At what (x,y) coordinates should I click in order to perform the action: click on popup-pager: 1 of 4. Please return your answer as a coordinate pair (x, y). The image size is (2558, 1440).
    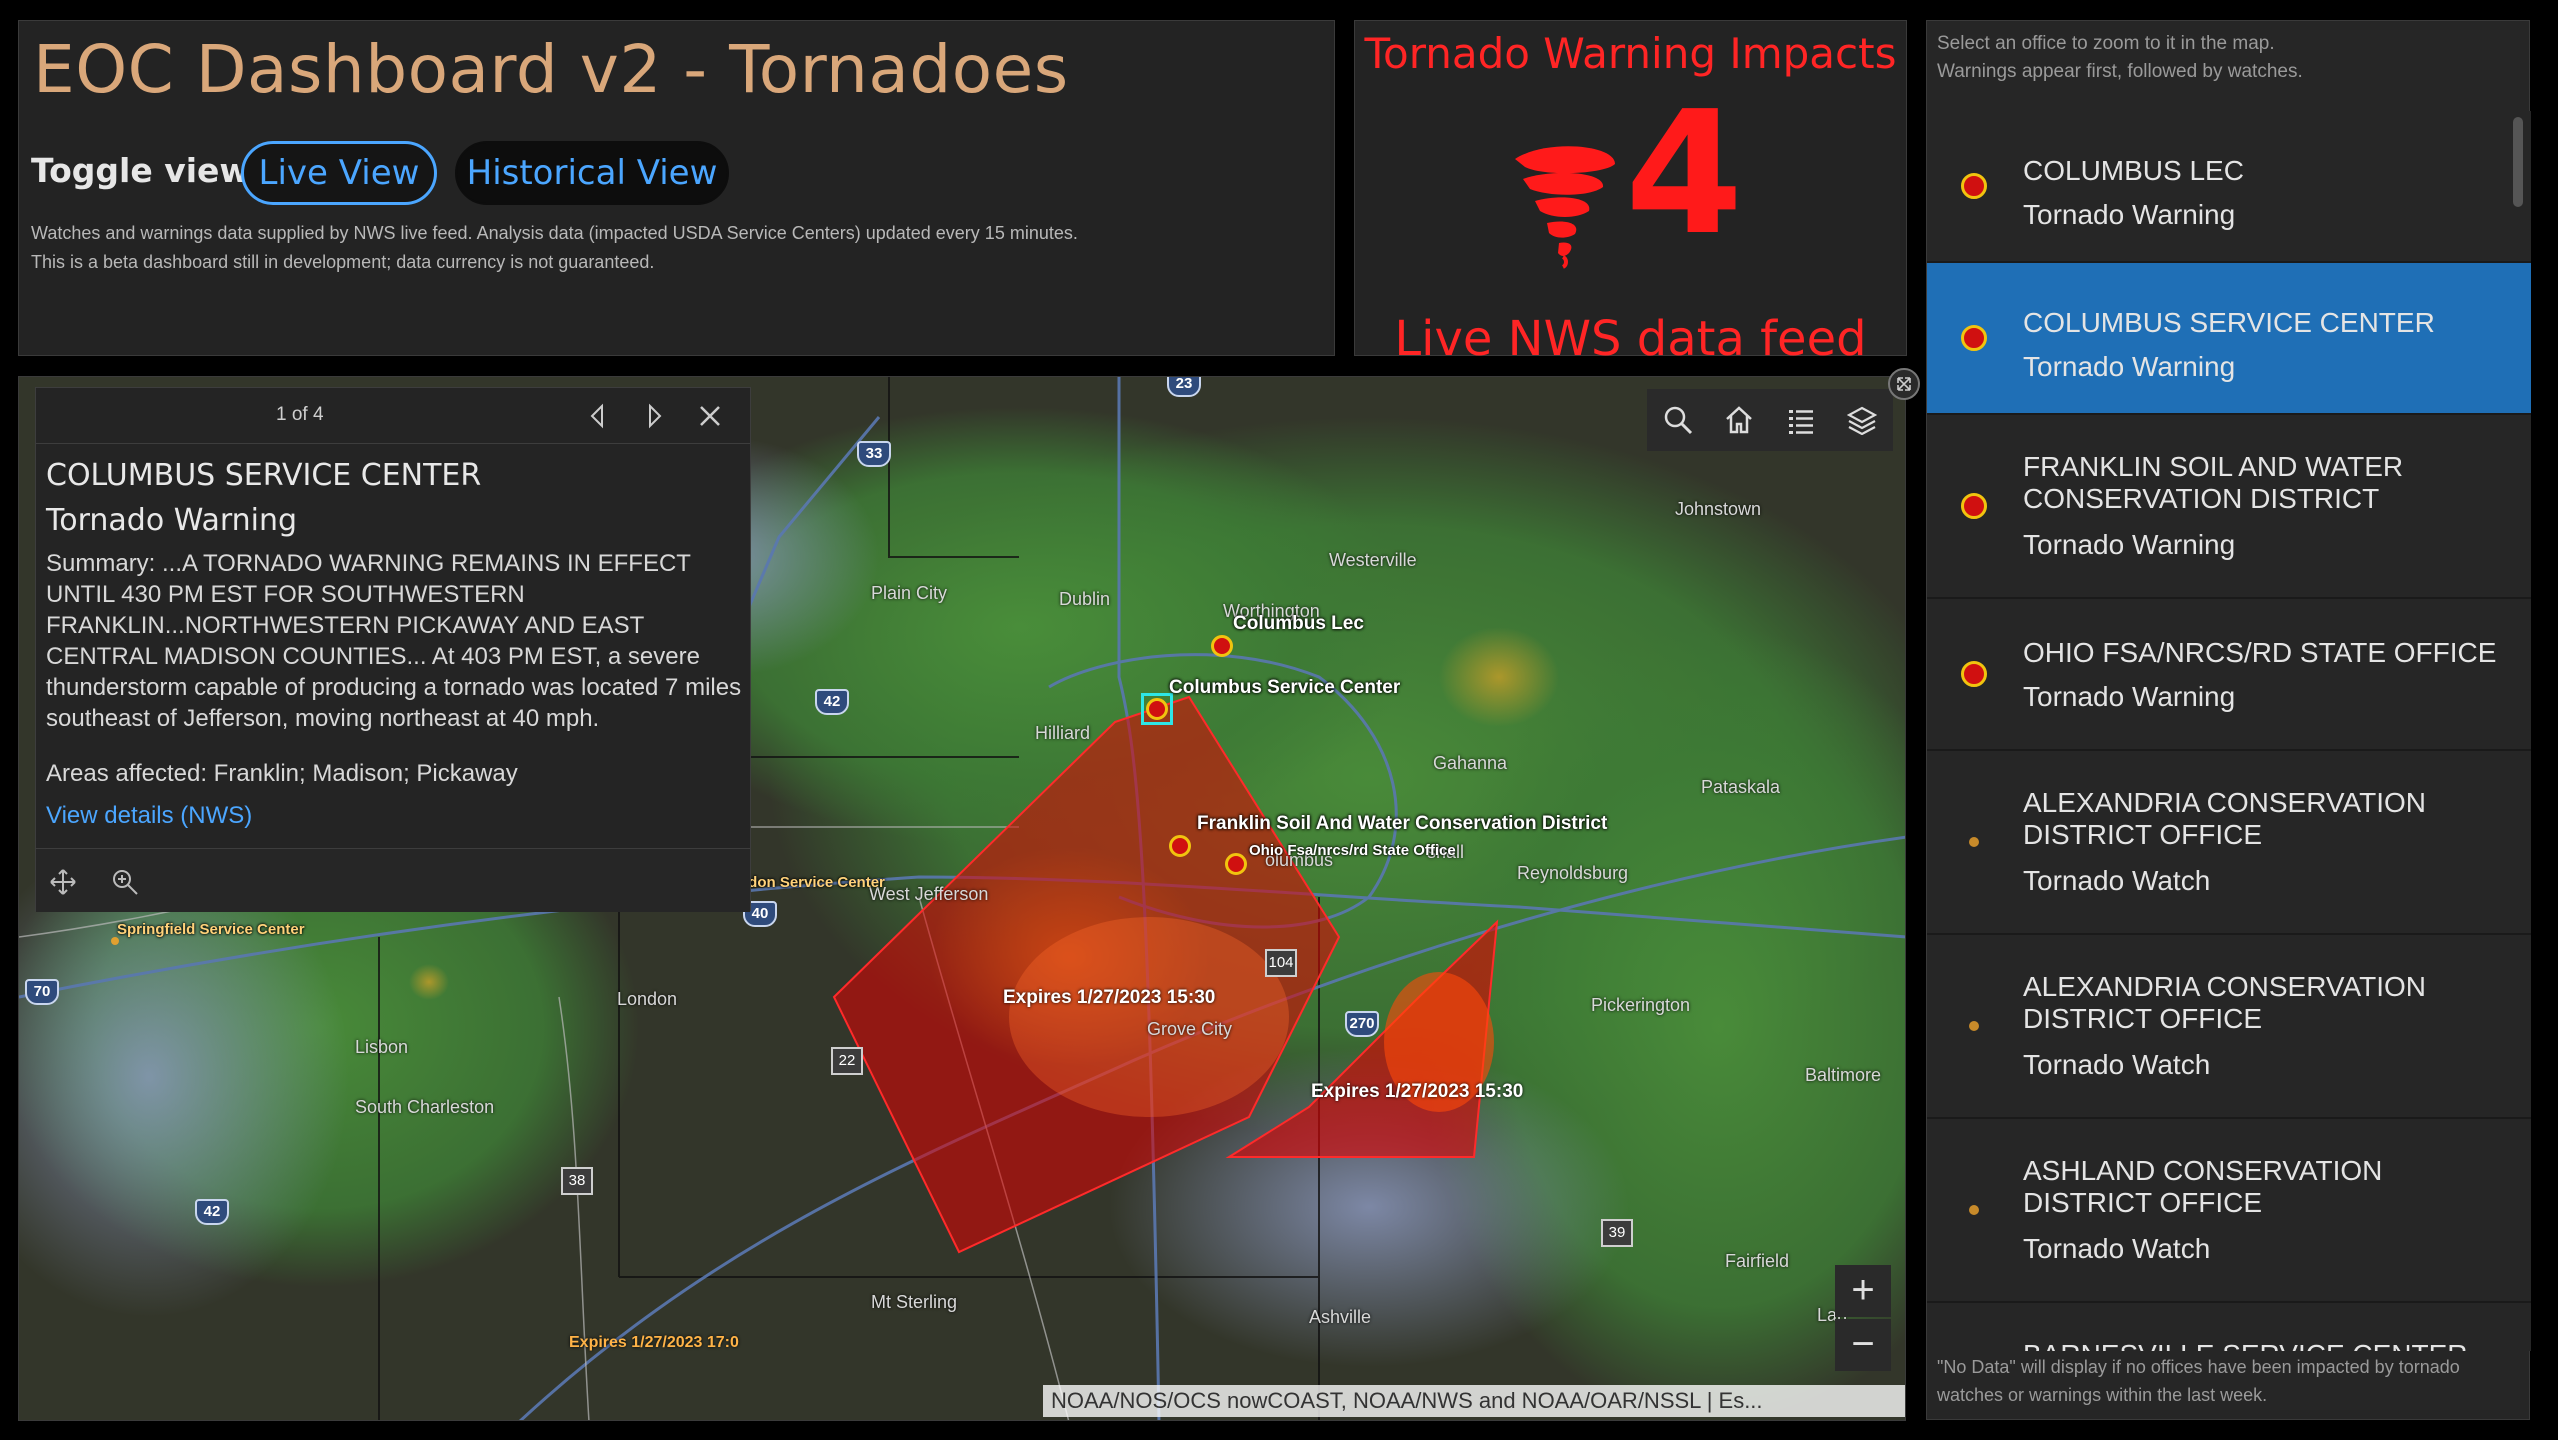
    Looking at the image, I should click on (300, 414).